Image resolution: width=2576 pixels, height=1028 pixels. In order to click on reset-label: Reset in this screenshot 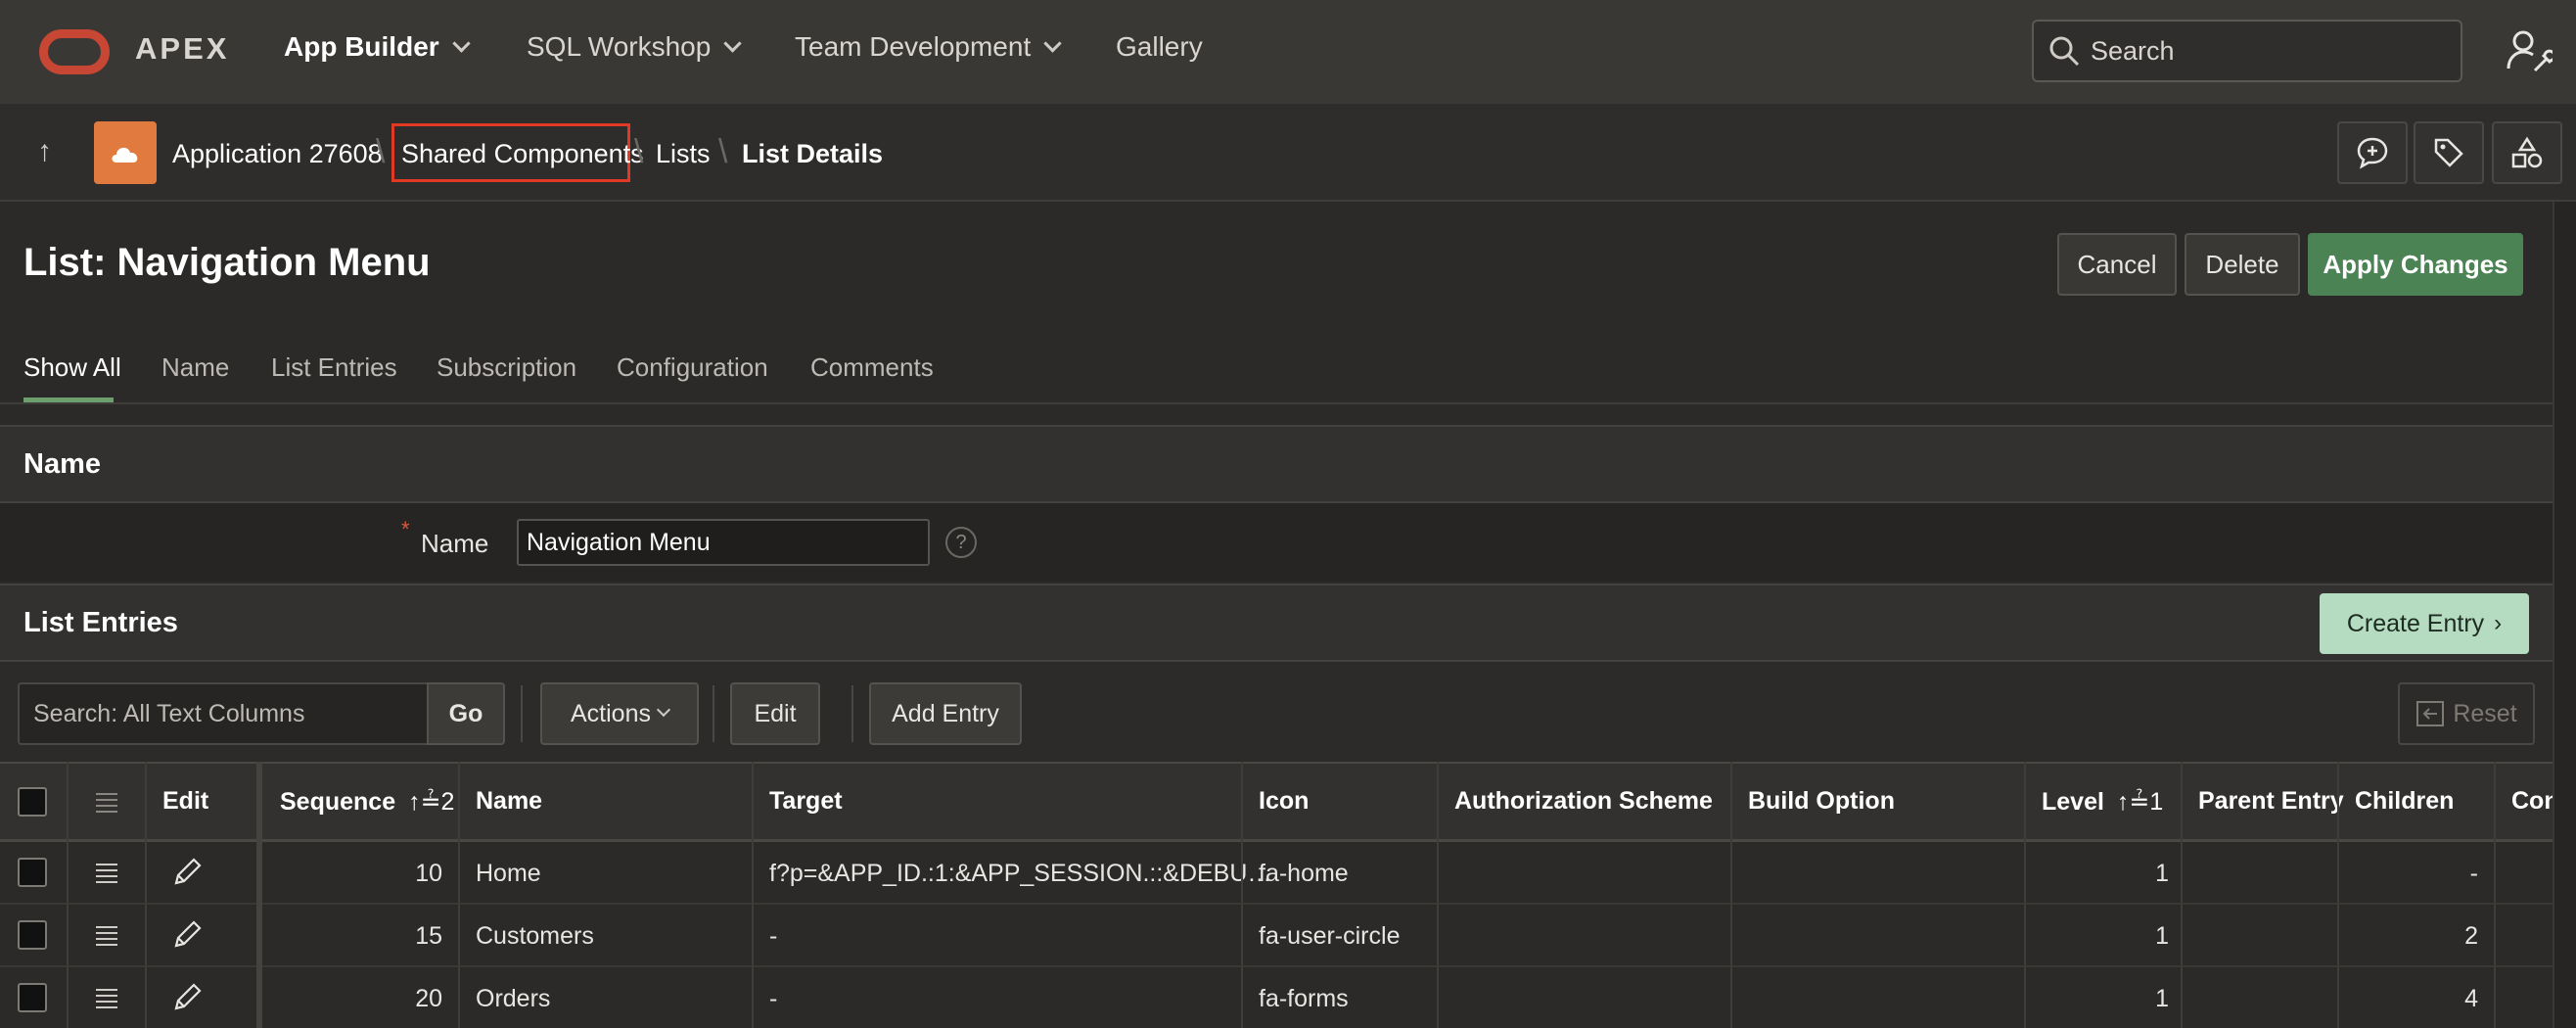, I will do `click(2485, 713)`.